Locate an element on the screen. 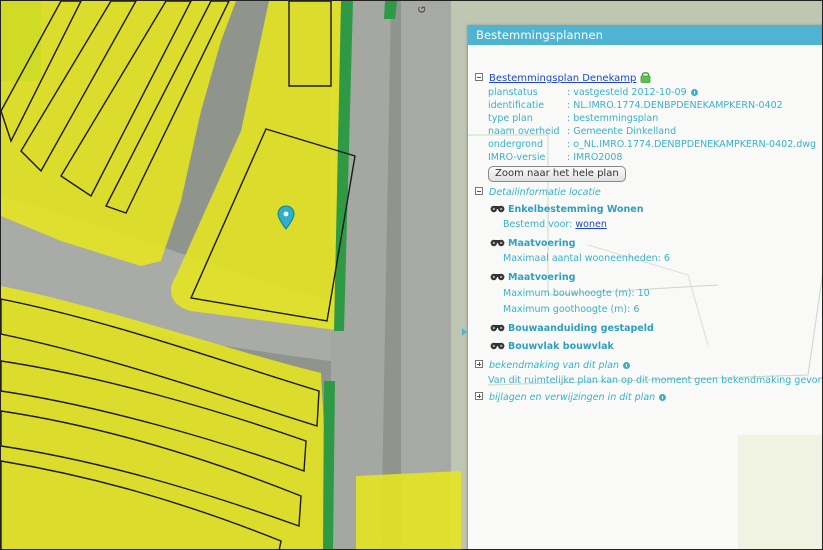 The height and width of the screenshot is (550, 823). plan-link: Bestemmingsplan Denekamp is located at coordinates (562, 78).